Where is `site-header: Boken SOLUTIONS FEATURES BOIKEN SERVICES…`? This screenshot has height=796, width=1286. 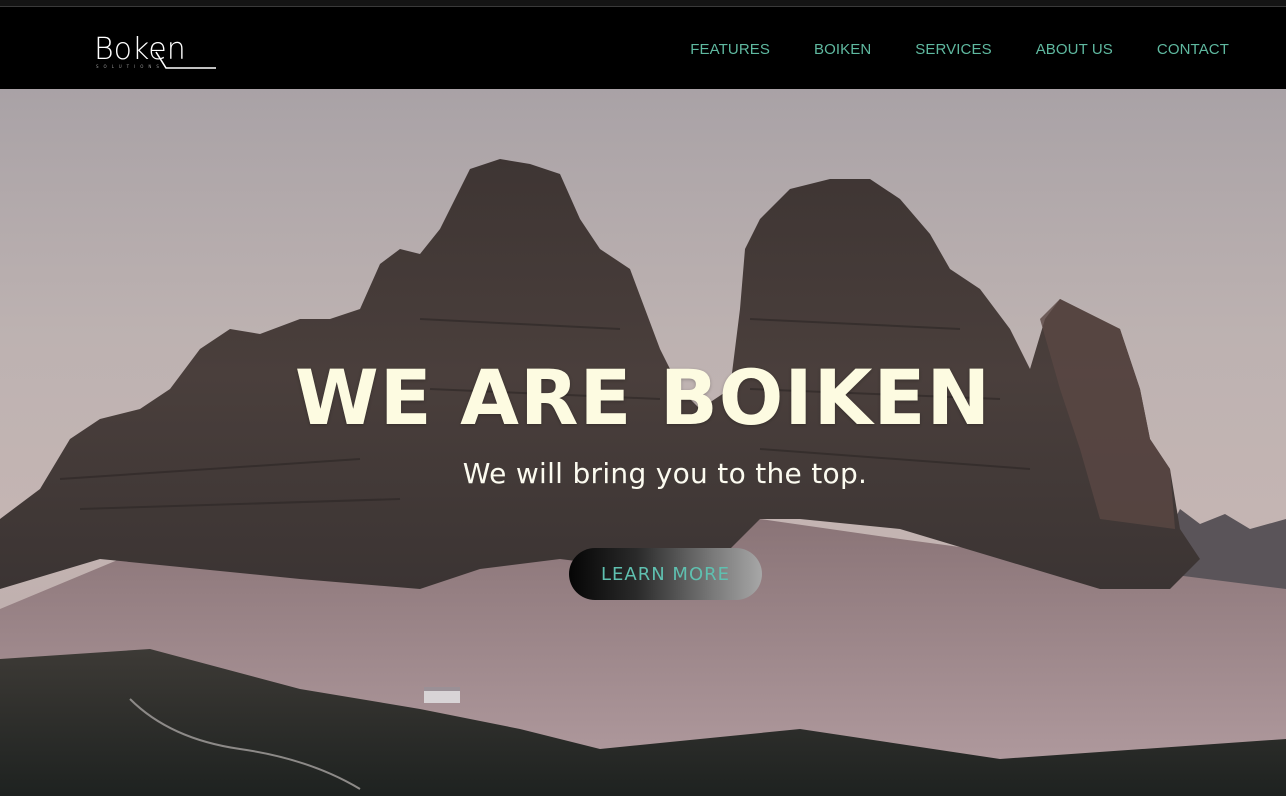 site-header: Boken SOLUTIONS FEATURES BOIKEN SERVICES… is located at coordinates (643, 48).